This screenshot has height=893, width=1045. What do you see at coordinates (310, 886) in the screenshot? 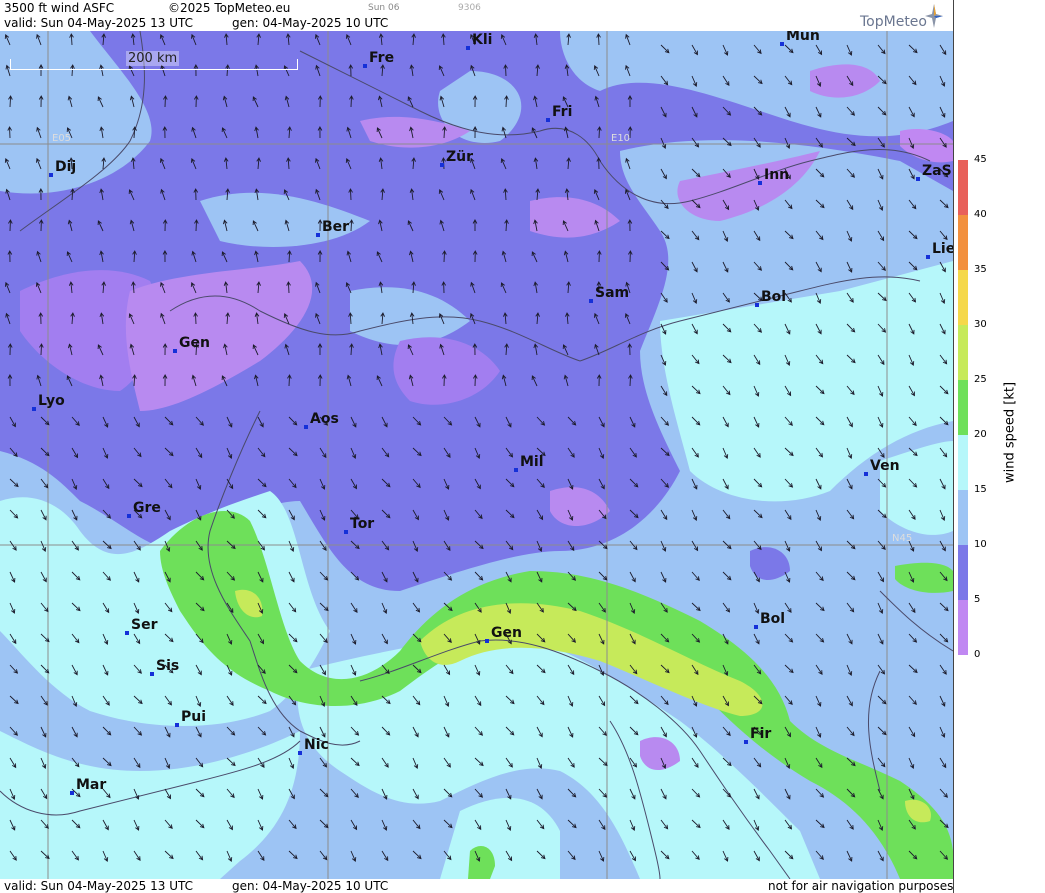
I see `footer-generated-time: gen: 04-May-2025 10 UTC` at bounding box center [310, 886].